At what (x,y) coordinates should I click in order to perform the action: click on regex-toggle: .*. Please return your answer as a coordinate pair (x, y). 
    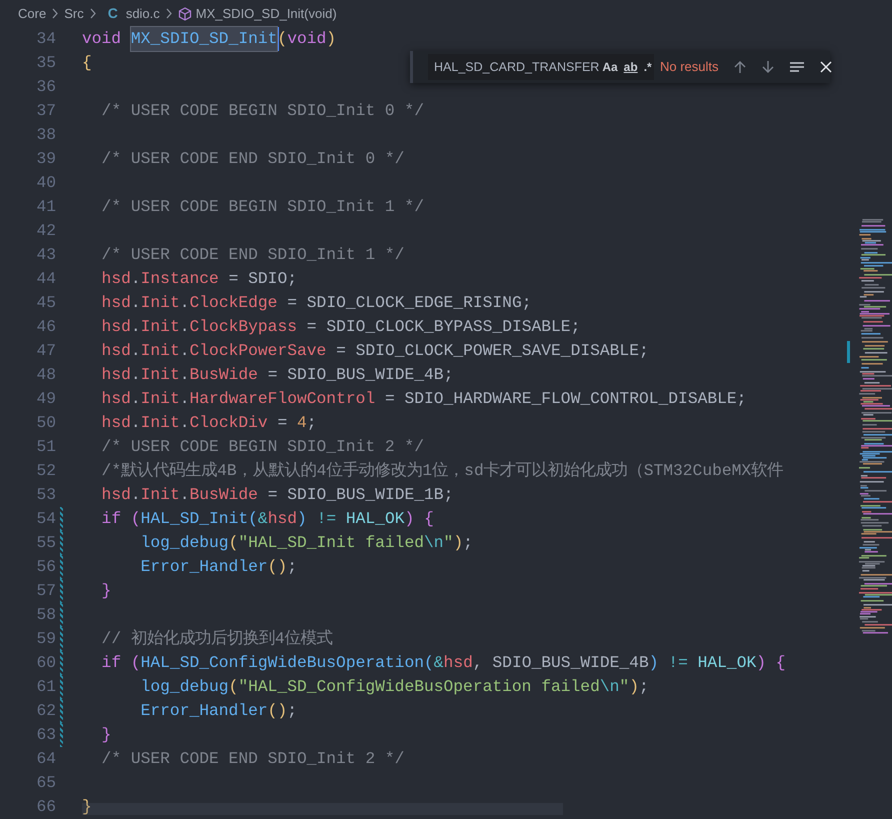
    Looking at the image, I should click on (647, 67).